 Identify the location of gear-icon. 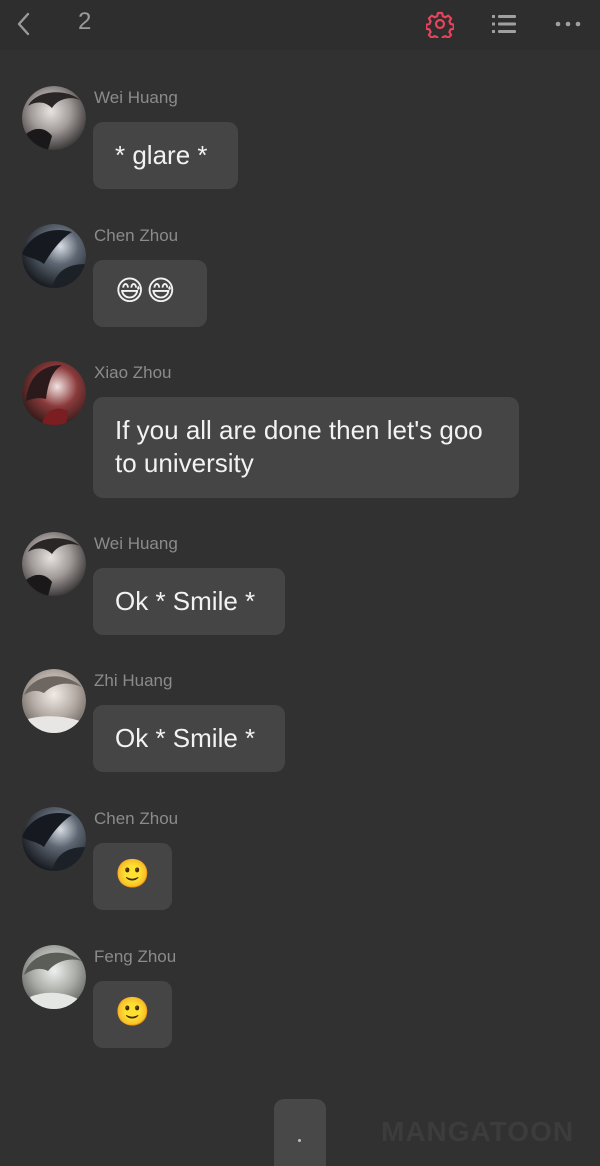
(440, 24).